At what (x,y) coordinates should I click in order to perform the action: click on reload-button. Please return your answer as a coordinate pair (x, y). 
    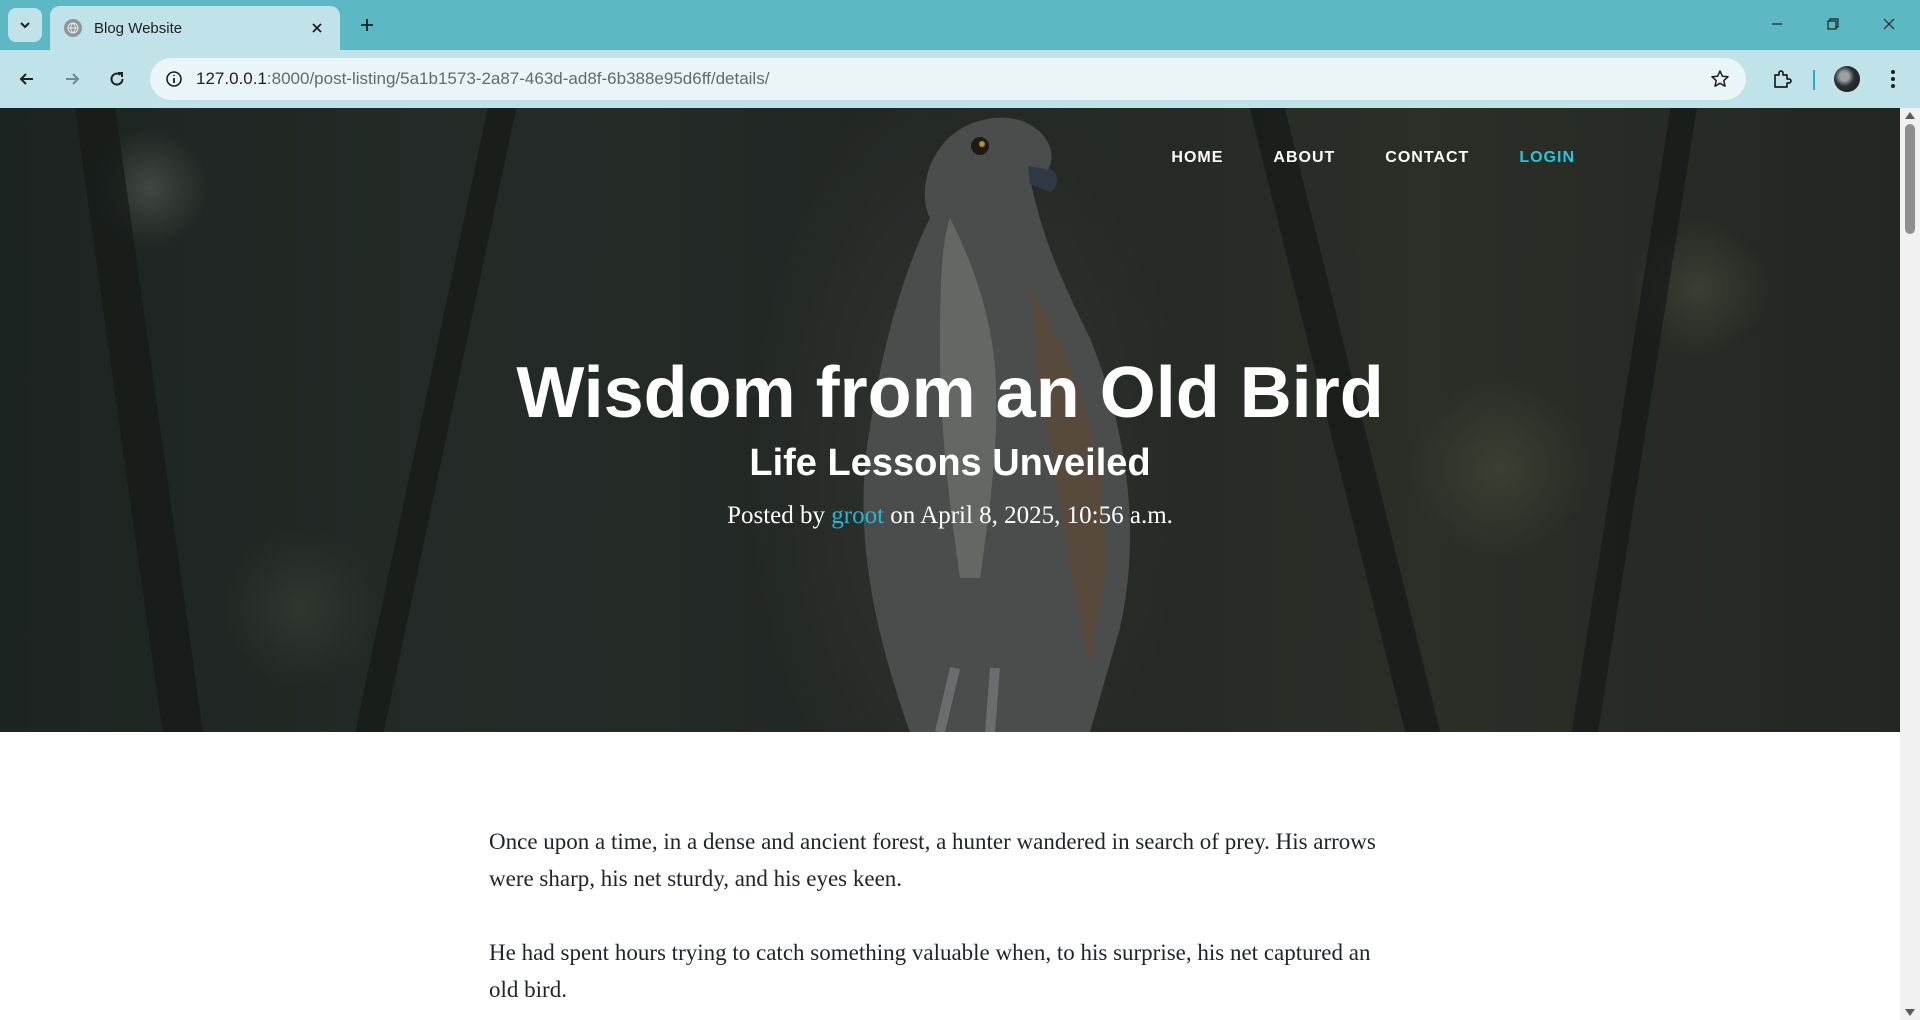
    Looking at the image, I should click on (117, 79).